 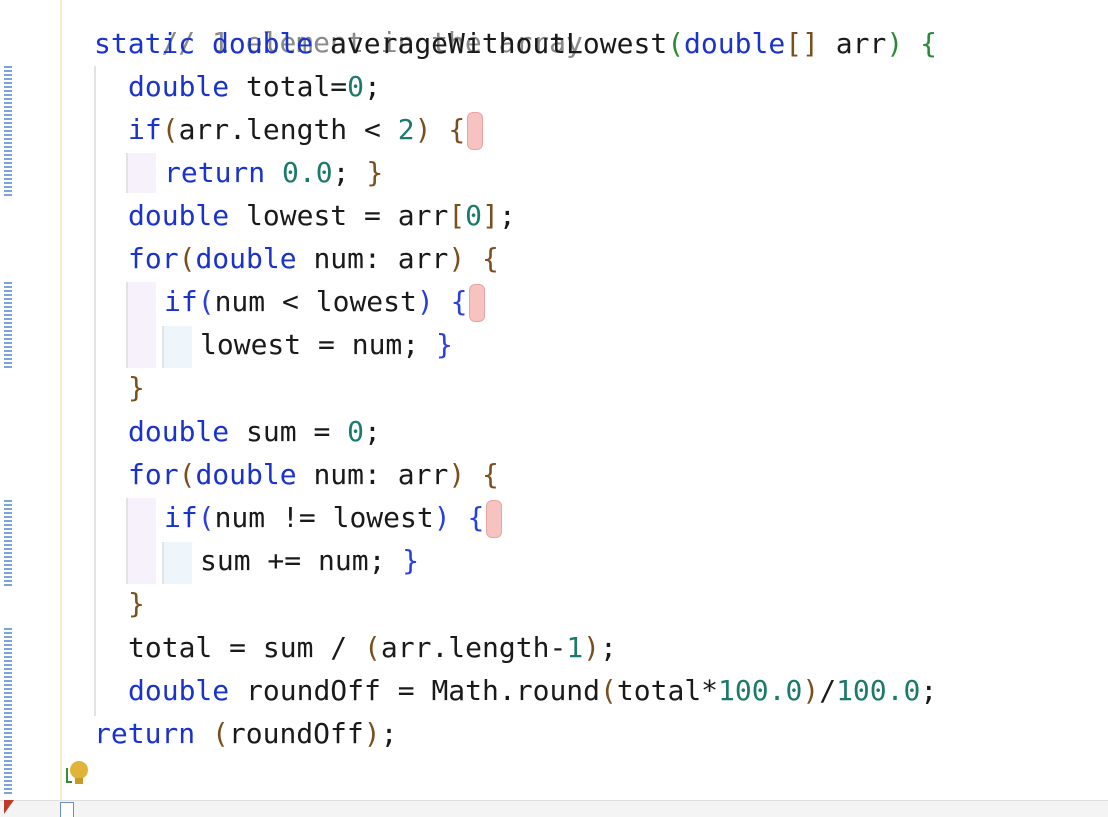 I want to click on code-line: if(arr.length < 2) {, so click(x=306, y=129).